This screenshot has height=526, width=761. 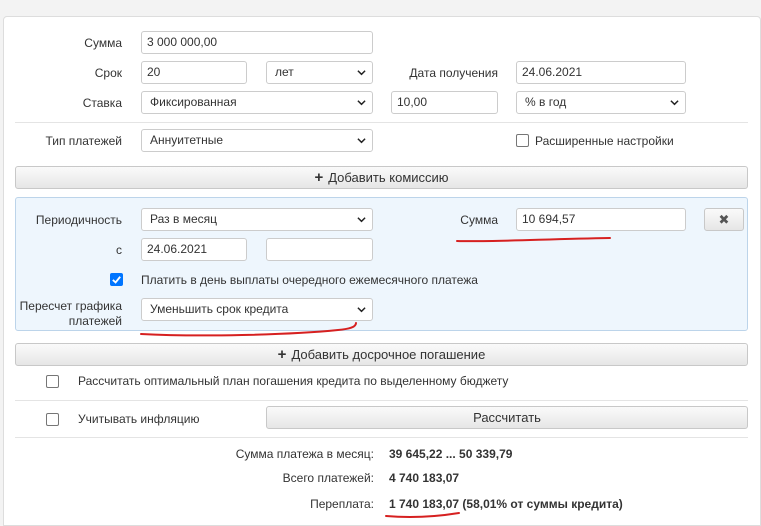 I want to click on overpayment-label: Переплата:, so click(x=342, y=504).